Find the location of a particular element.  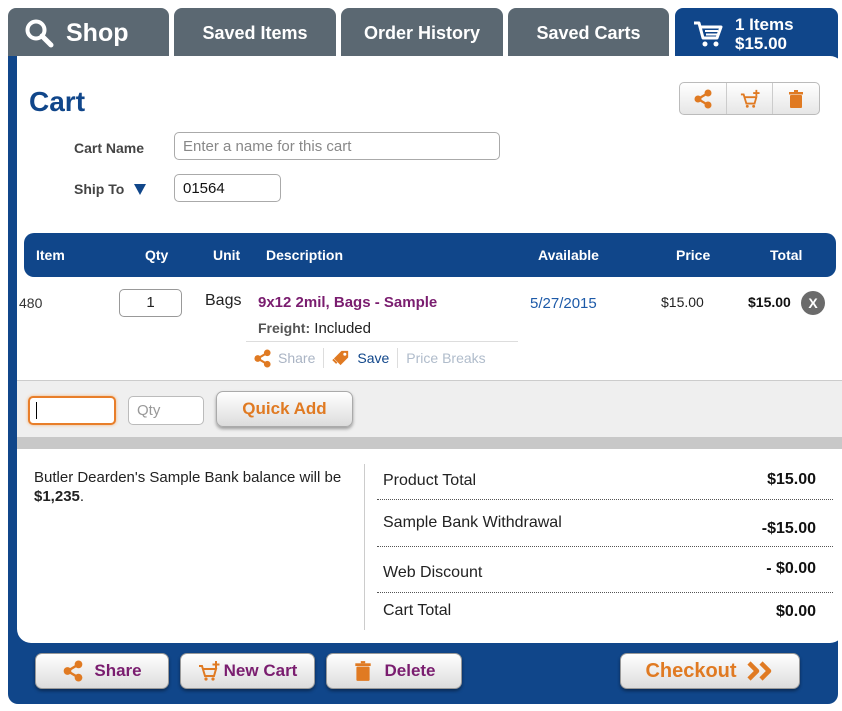

header-description: Description is located at coordinates (305, 255).